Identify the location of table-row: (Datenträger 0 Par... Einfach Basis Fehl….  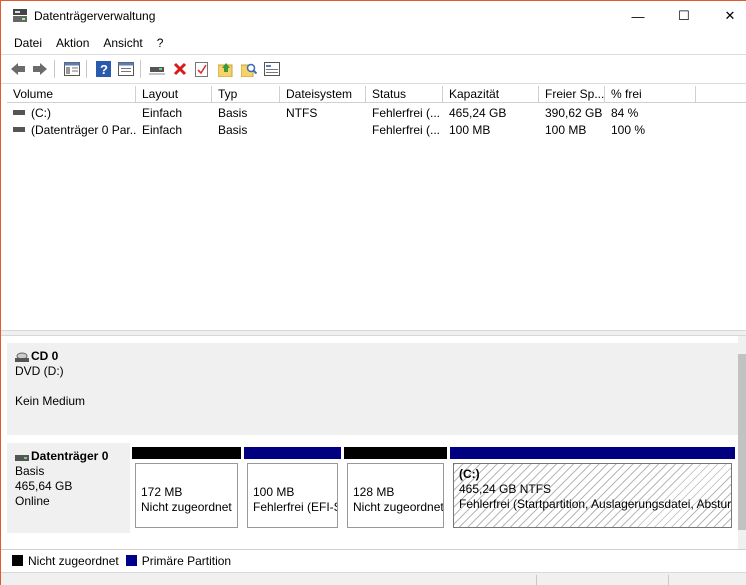
(376, 130).